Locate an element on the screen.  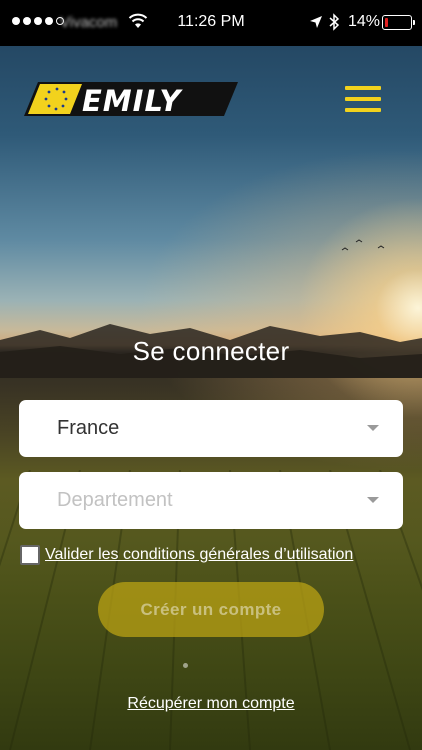
emily-logo: EMILY is located at coordinates (131, 100).